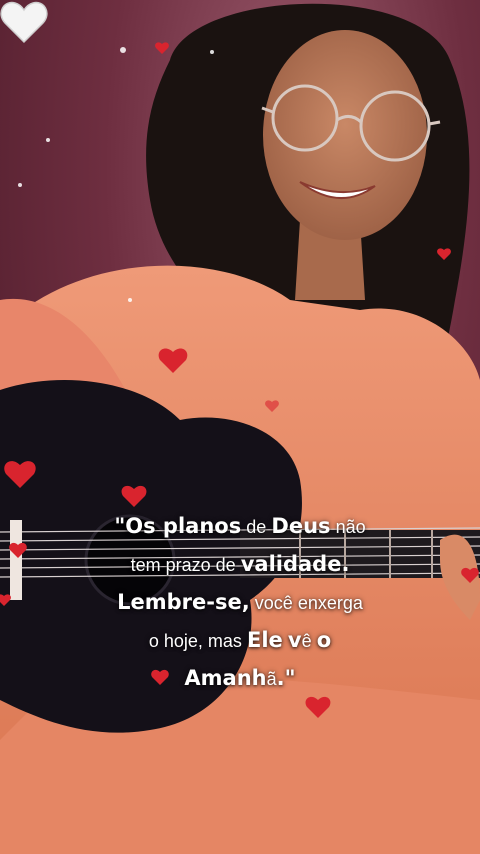  What do you see at coordinates (240, 526) in the screenshot?
I see `quote-line-1: "Os planos de Deus não` at bounding box center [240, 526].